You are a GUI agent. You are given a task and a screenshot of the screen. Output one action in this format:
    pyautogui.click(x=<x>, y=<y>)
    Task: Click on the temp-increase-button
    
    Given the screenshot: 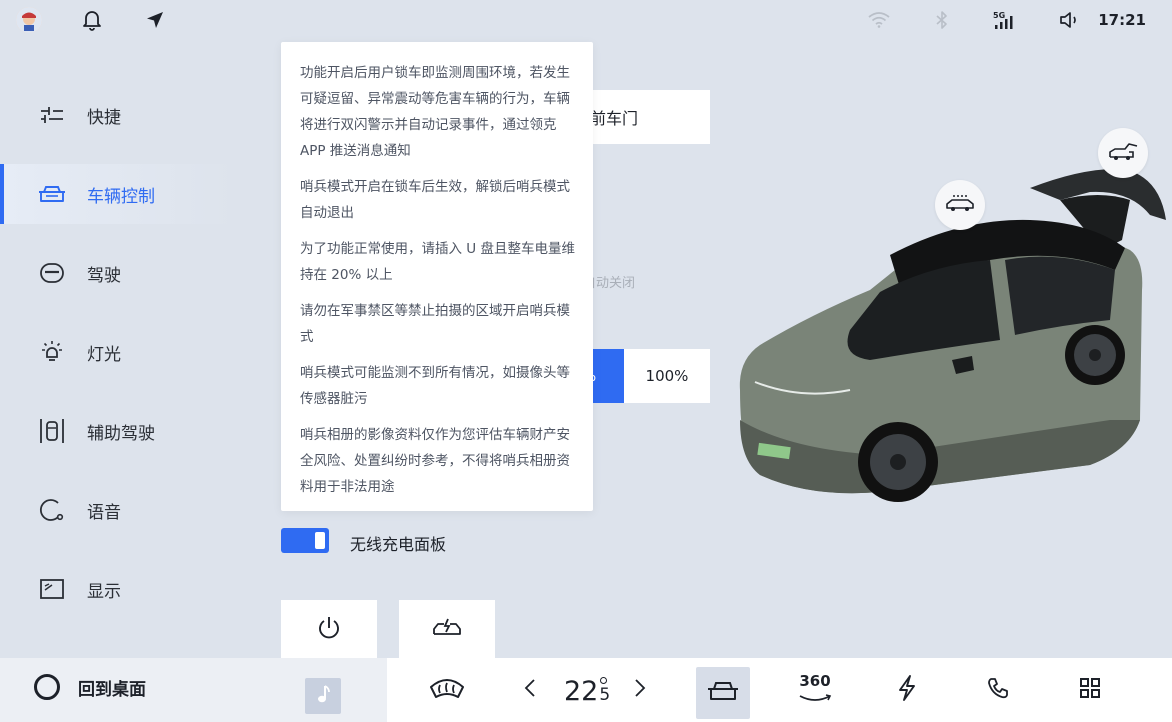 What is the action you would take?
    pyautogui.click(x=640, y=690)
    